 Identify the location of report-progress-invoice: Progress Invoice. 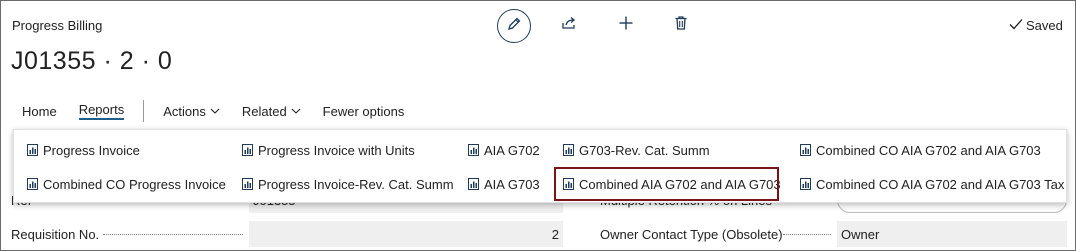
(83, 150).